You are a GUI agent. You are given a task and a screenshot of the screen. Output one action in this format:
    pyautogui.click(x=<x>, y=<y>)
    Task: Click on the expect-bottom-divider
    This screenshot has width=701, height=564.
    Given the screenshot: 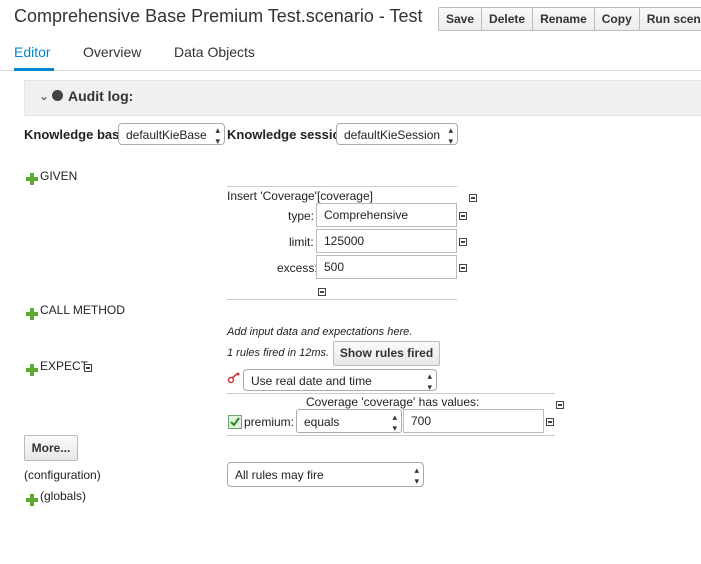 What is the action you would take?
    pyautogui.click(x=391, y=435)
    